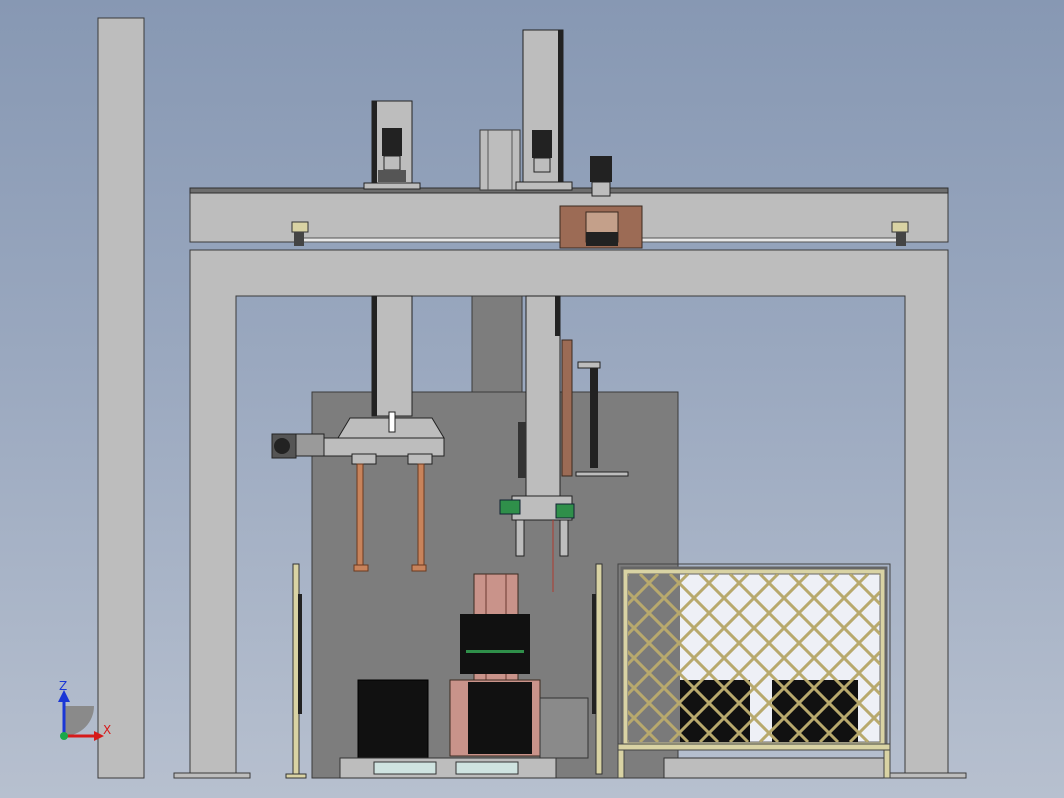  Describe the element at coordinates (392, 356) in the screenshot. I see `z-axis-left-lower` at that location.